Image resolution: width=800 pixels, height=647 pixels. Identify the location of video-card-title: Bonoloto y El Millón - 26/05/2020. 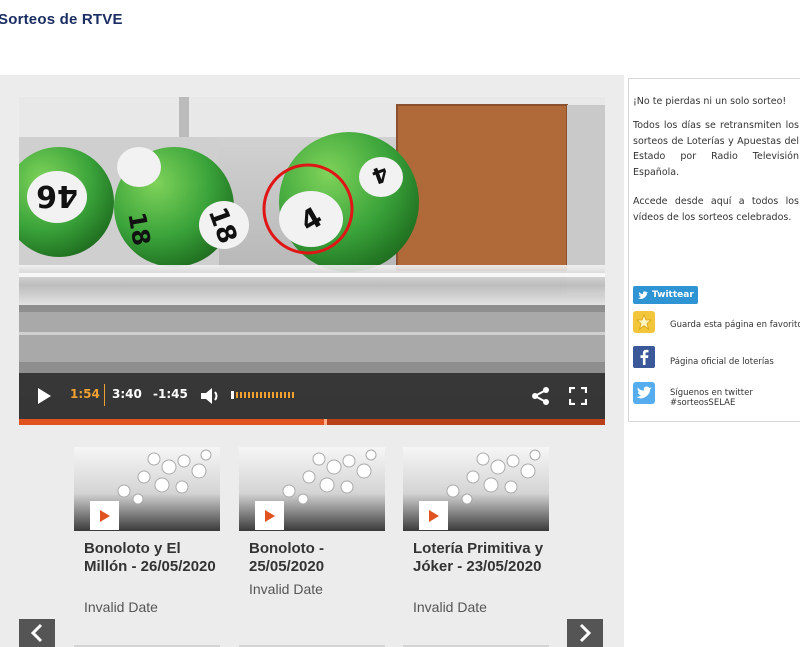
(154, 558).